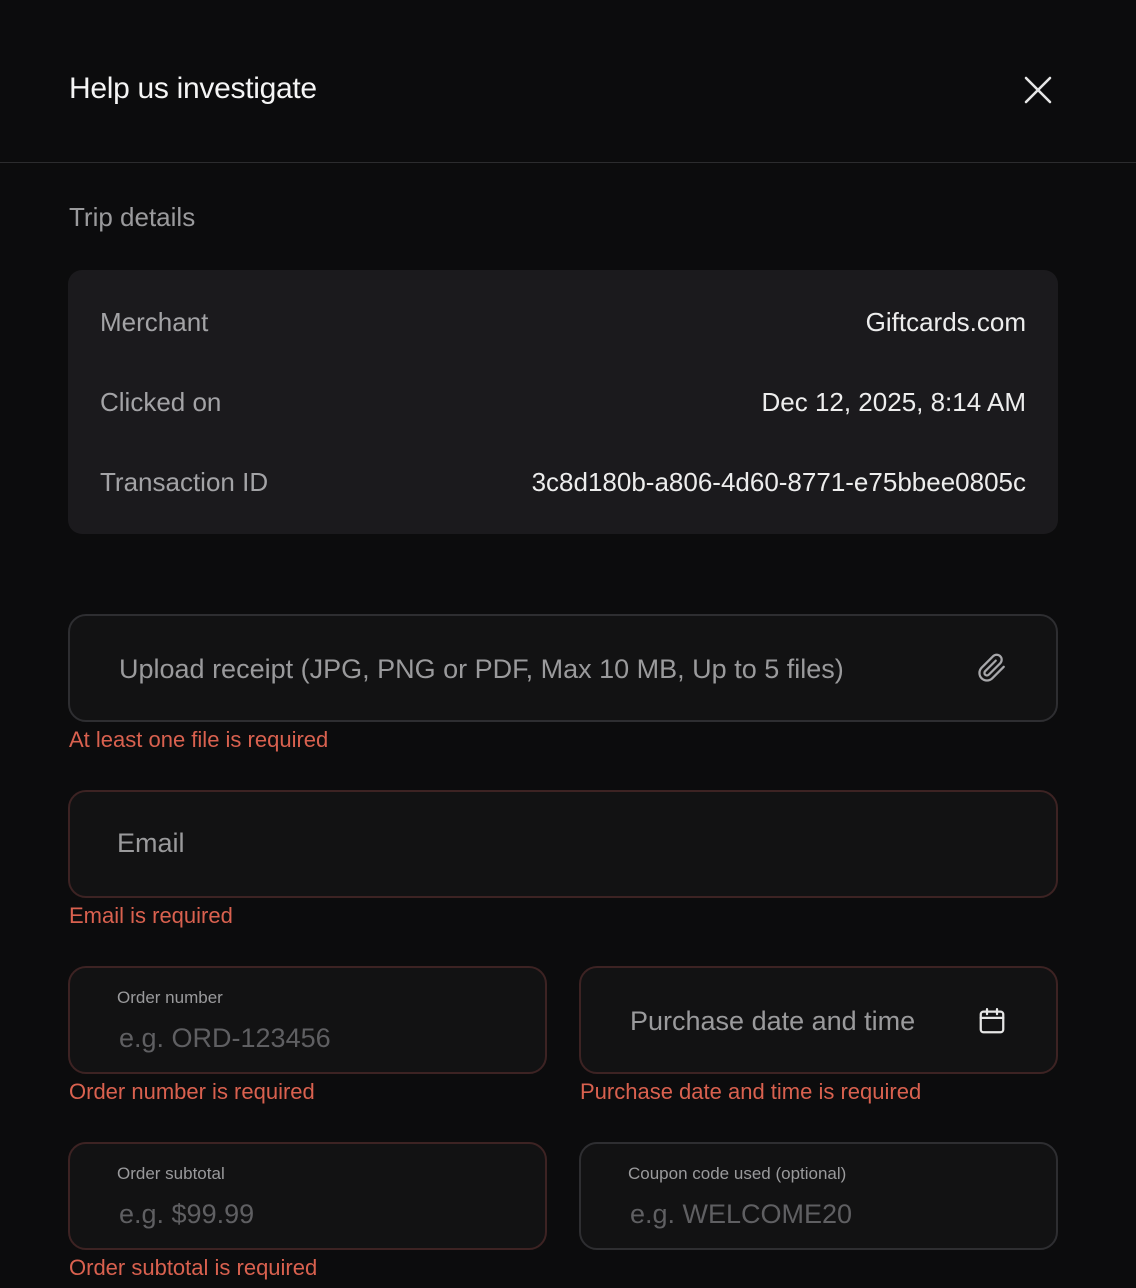  I want to click on purchase-date-error: Purchase date and time is required, so click(751, 1091).